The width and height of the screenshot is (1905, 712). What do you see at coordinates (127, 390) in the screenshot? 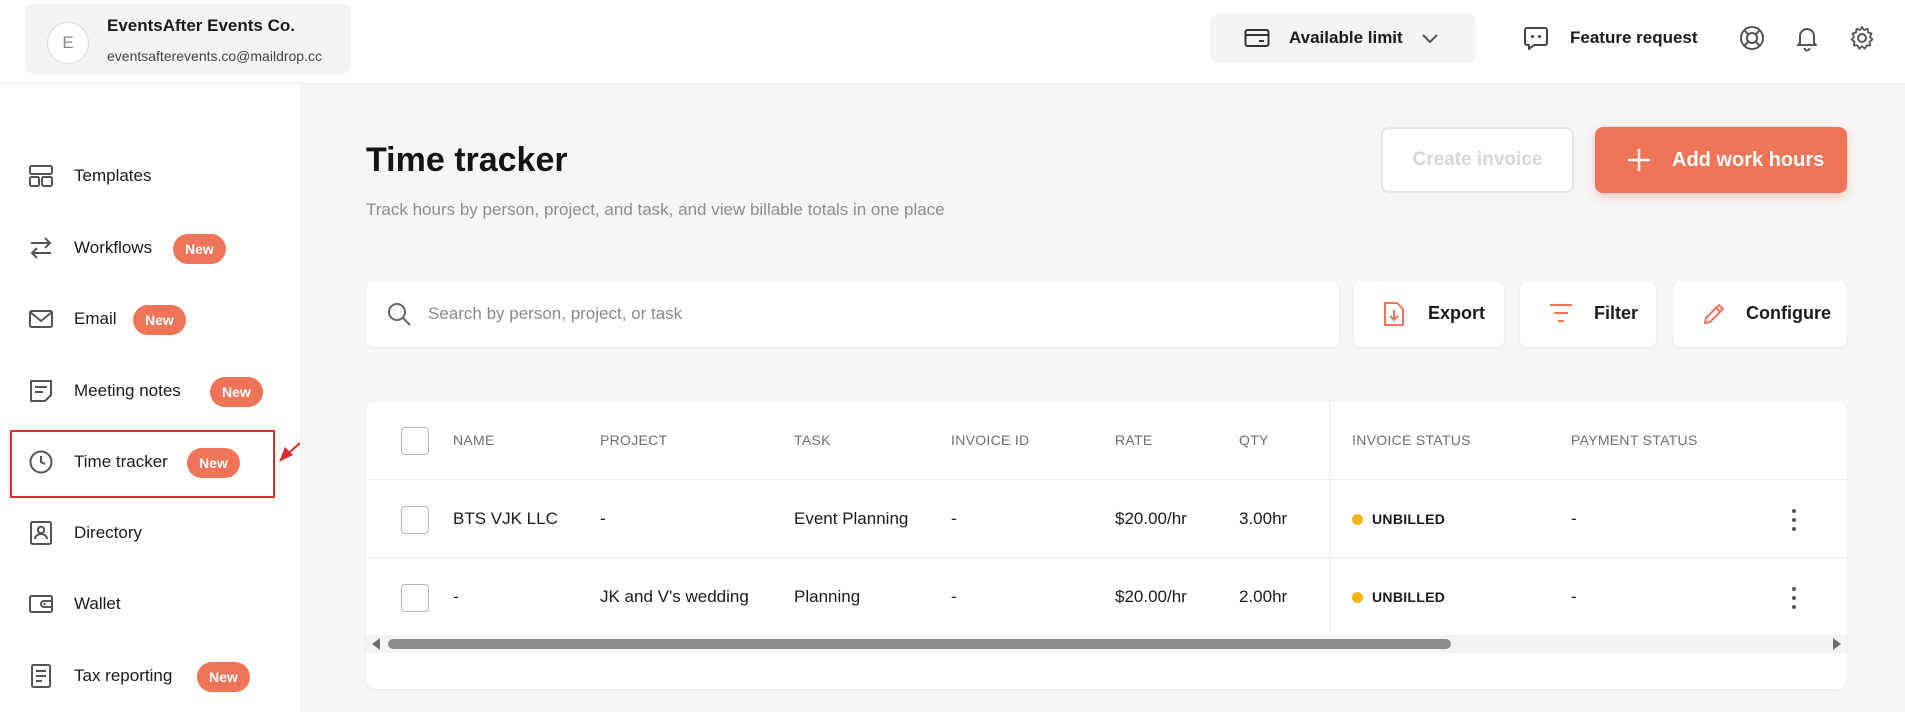
I see `sidebar-item-label: Meeting notes` at bounding box center [127, 390].